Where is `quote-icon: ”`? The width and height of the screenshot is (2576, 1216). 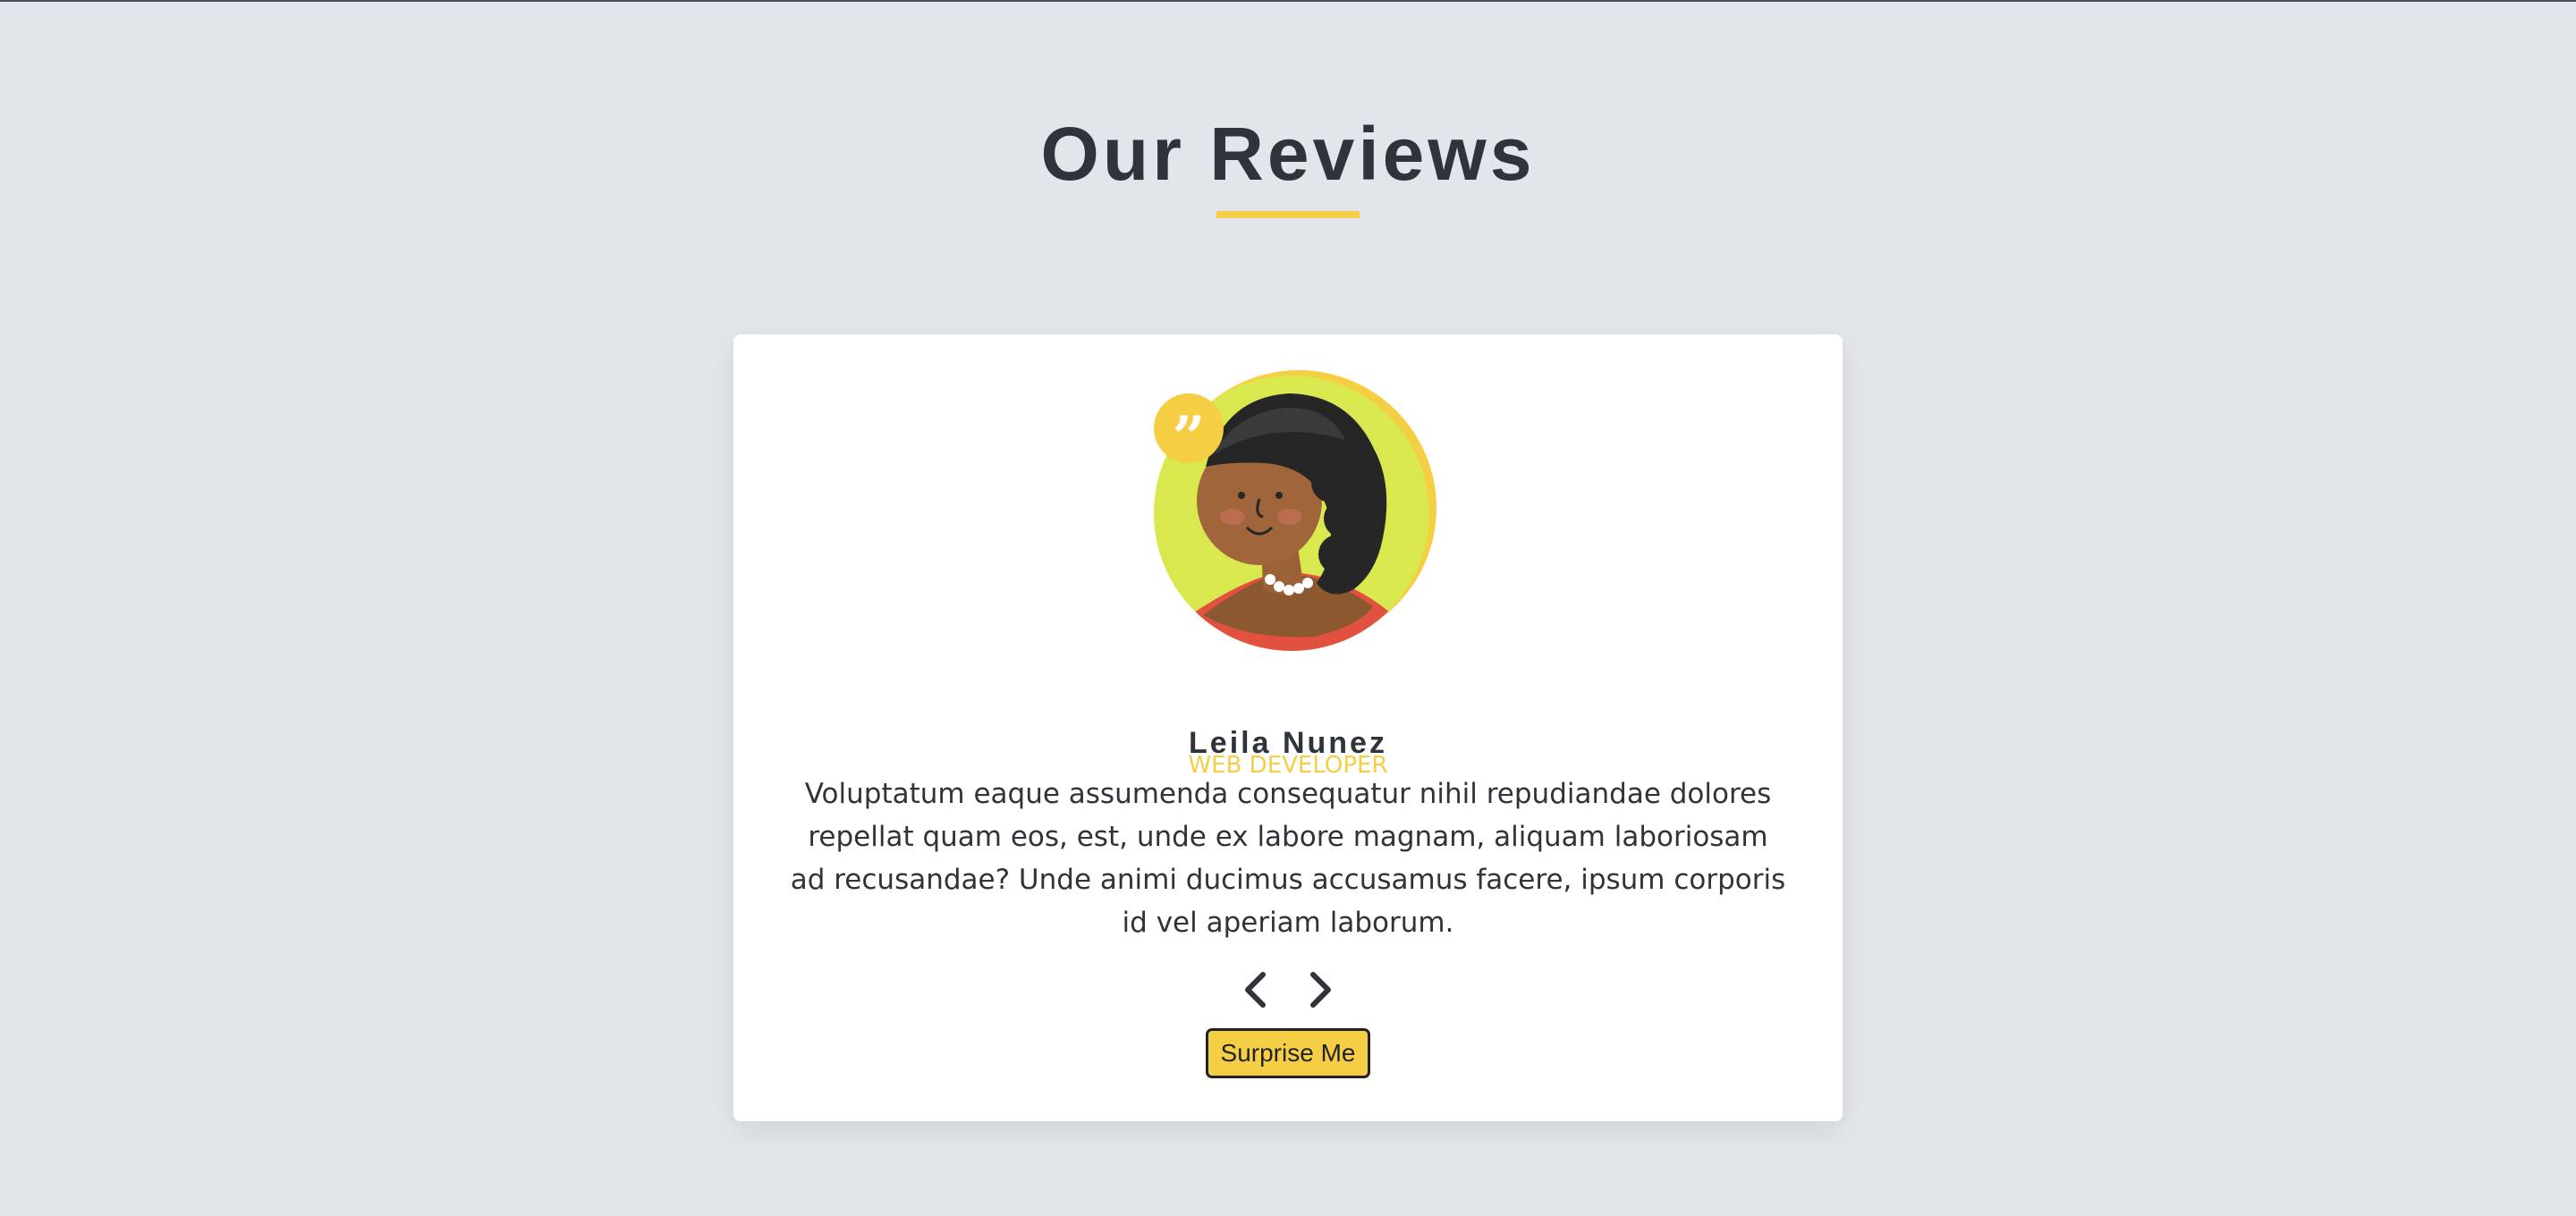 quote-icon: ” is located at coordinates (1189, 432).